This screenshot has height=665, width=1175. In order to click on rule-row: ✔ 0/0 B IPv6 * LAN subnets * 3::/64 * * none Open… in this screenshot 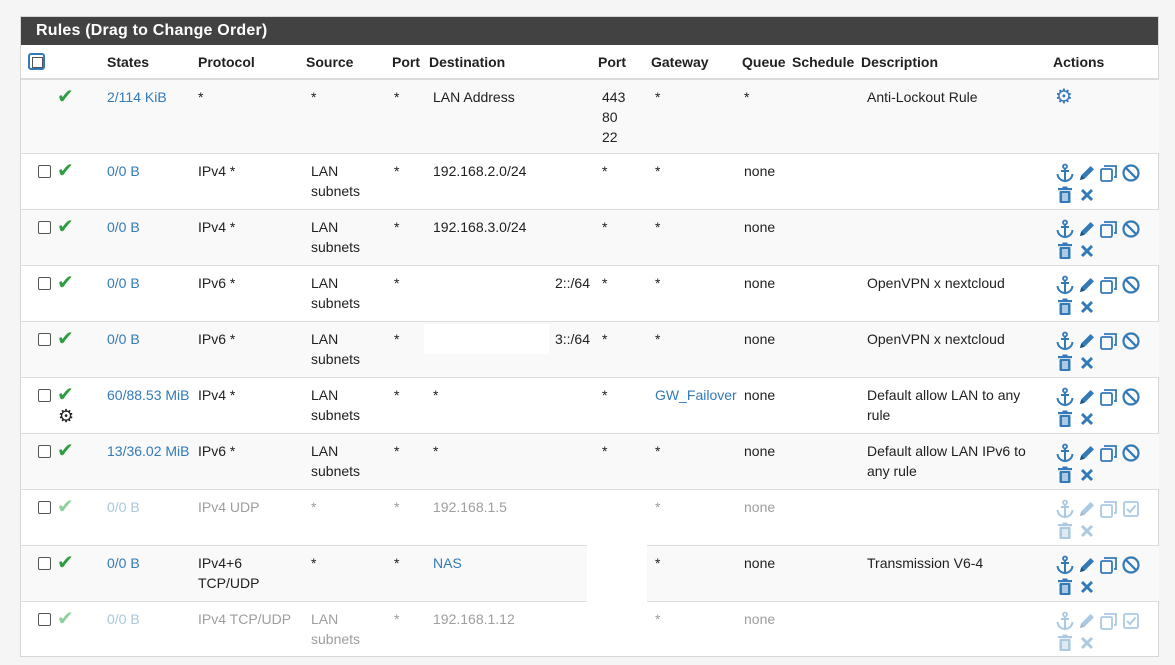, I will do `click(590, 348)`.